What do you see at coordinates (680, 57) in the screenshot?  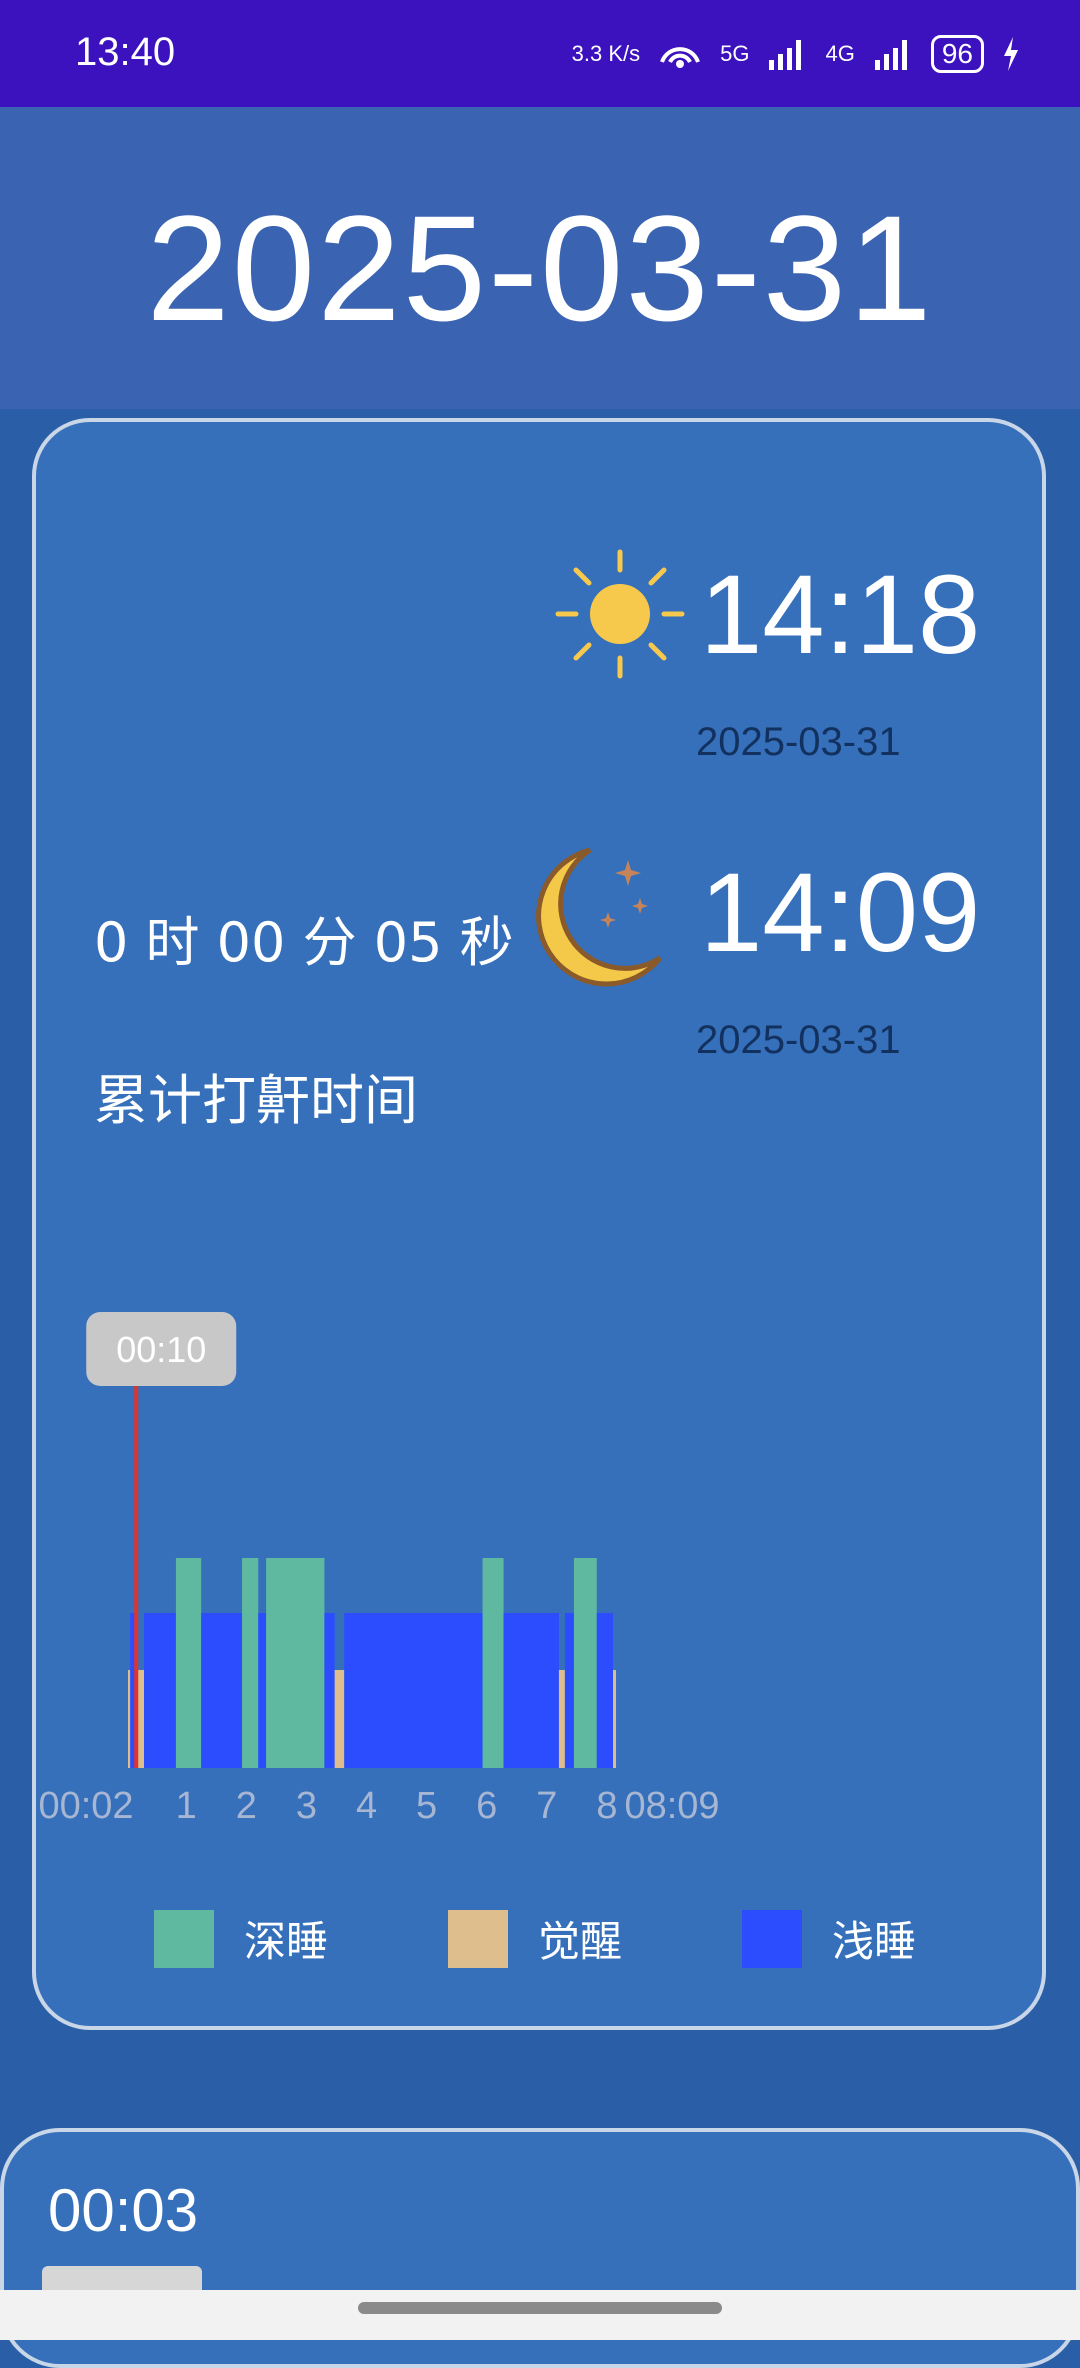 I see `hotspot-icon` at bounding box center [680, 57].